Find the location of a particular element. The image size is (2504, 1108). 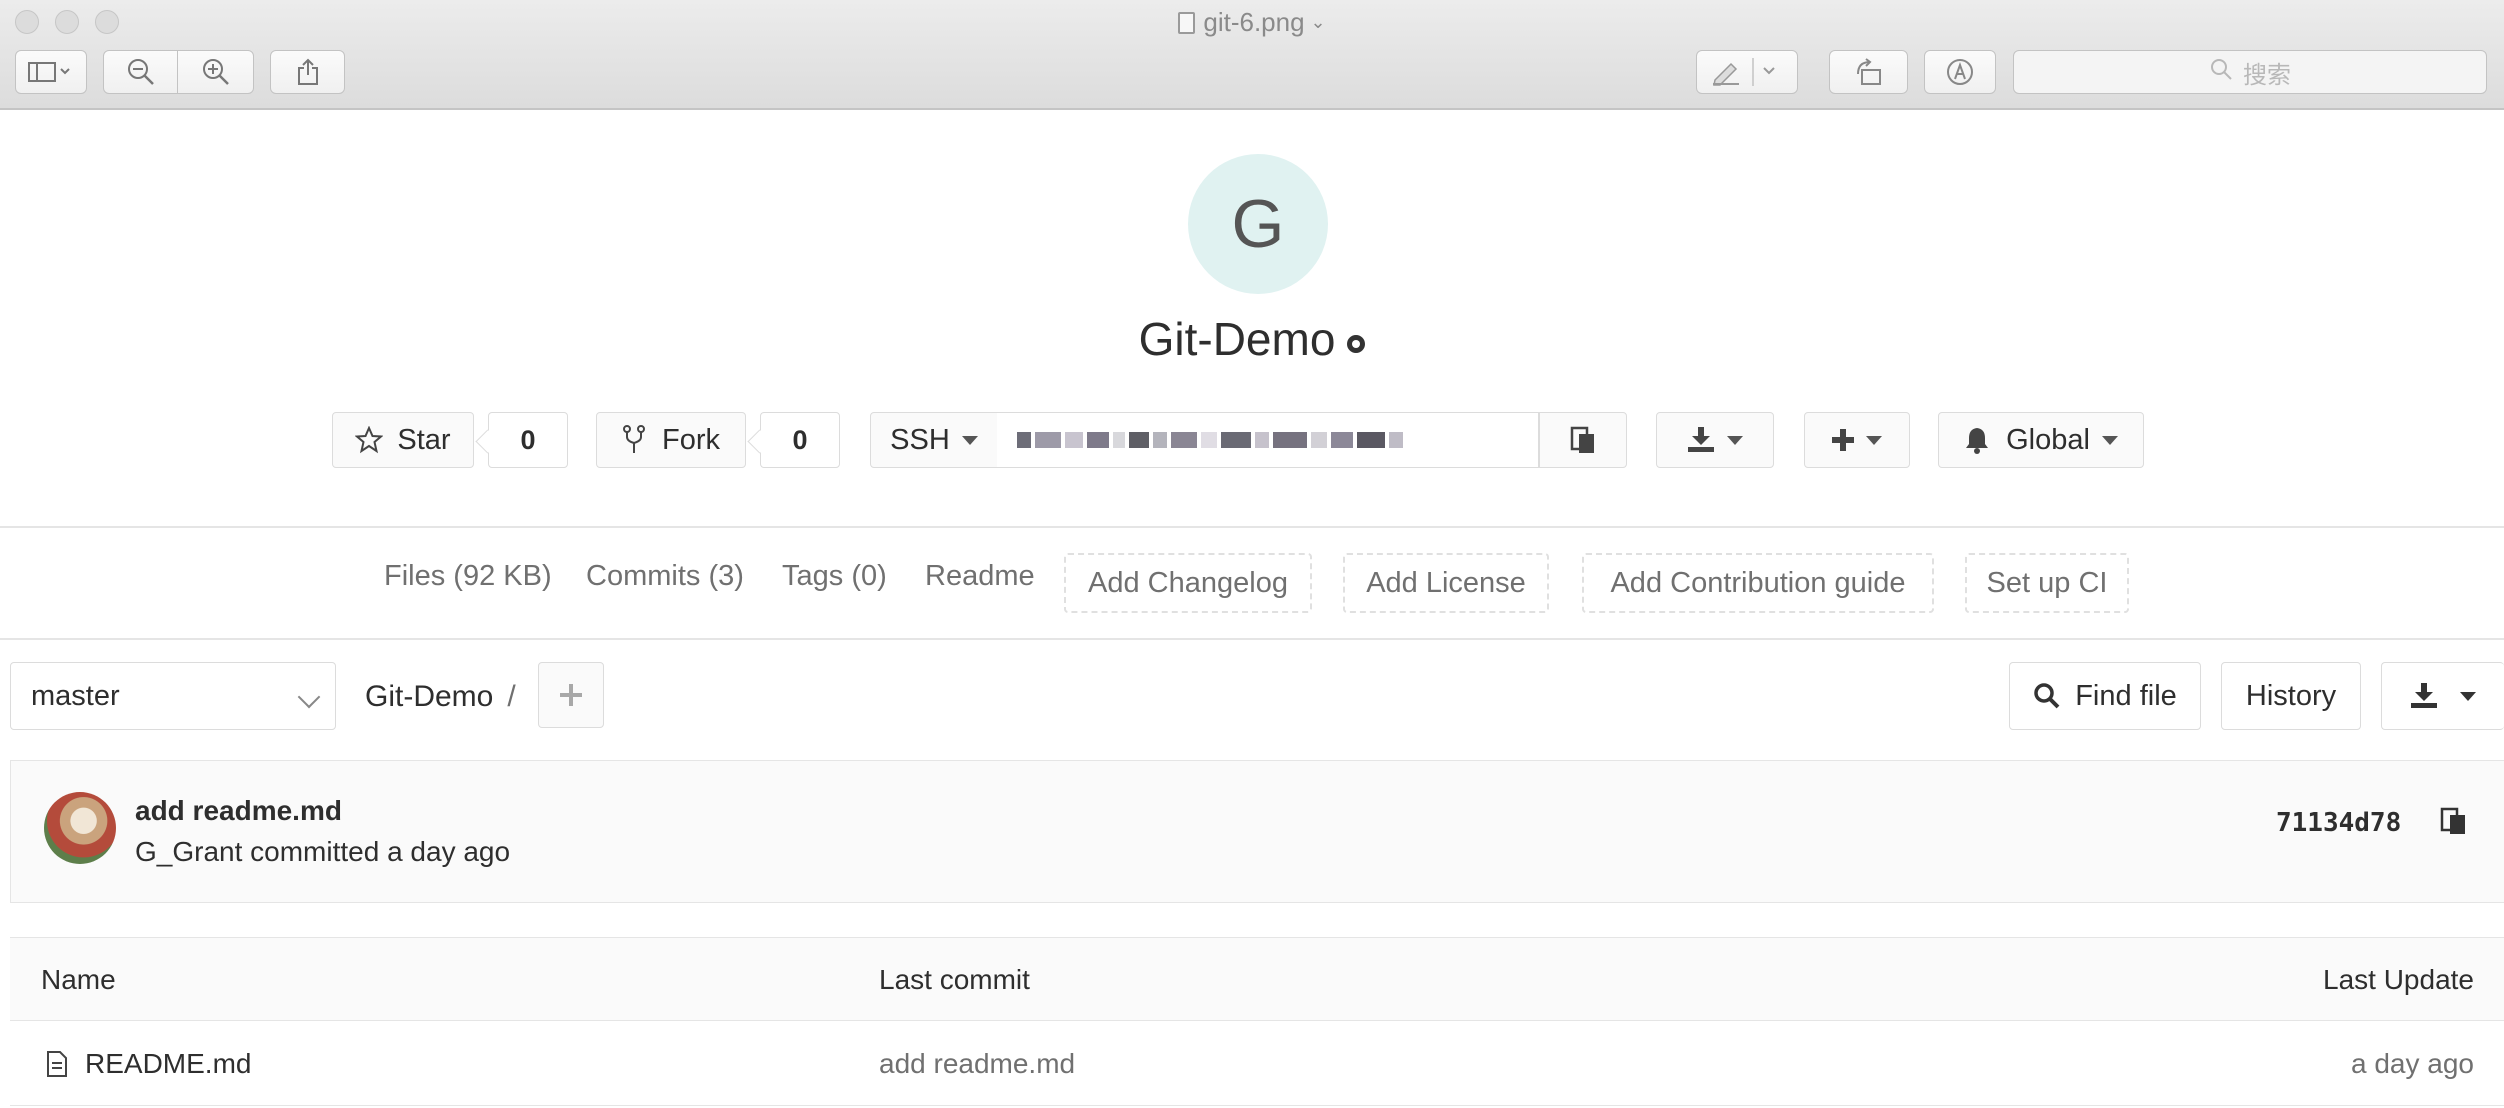

repo-download-dropdown-button is located at coordinates (2442, 696).